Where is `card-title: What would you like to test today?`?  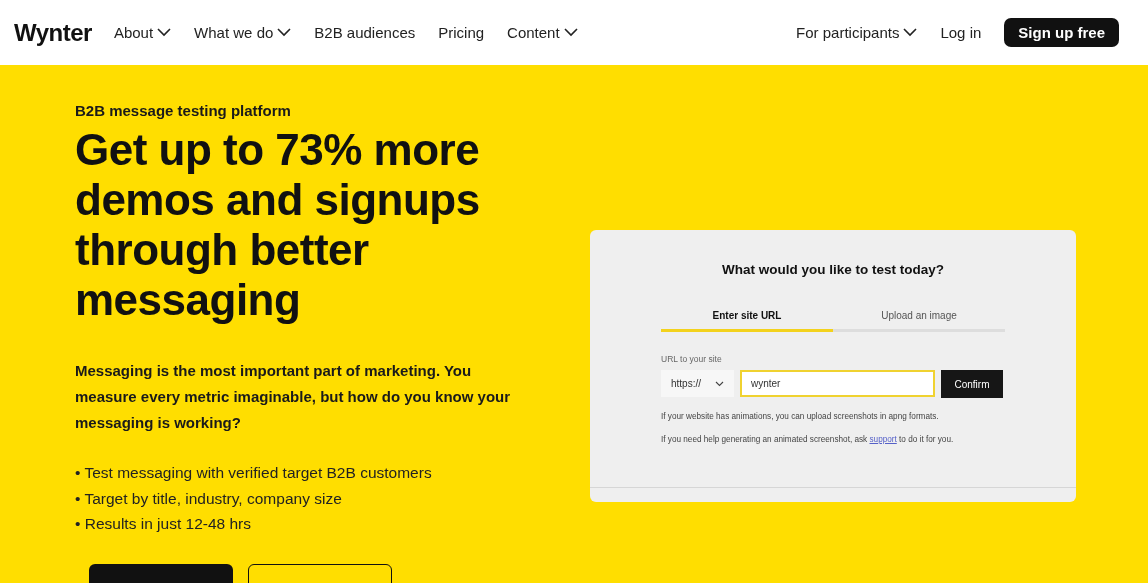 card-title: What would you like to test today? is located at coordinates (833, 269).